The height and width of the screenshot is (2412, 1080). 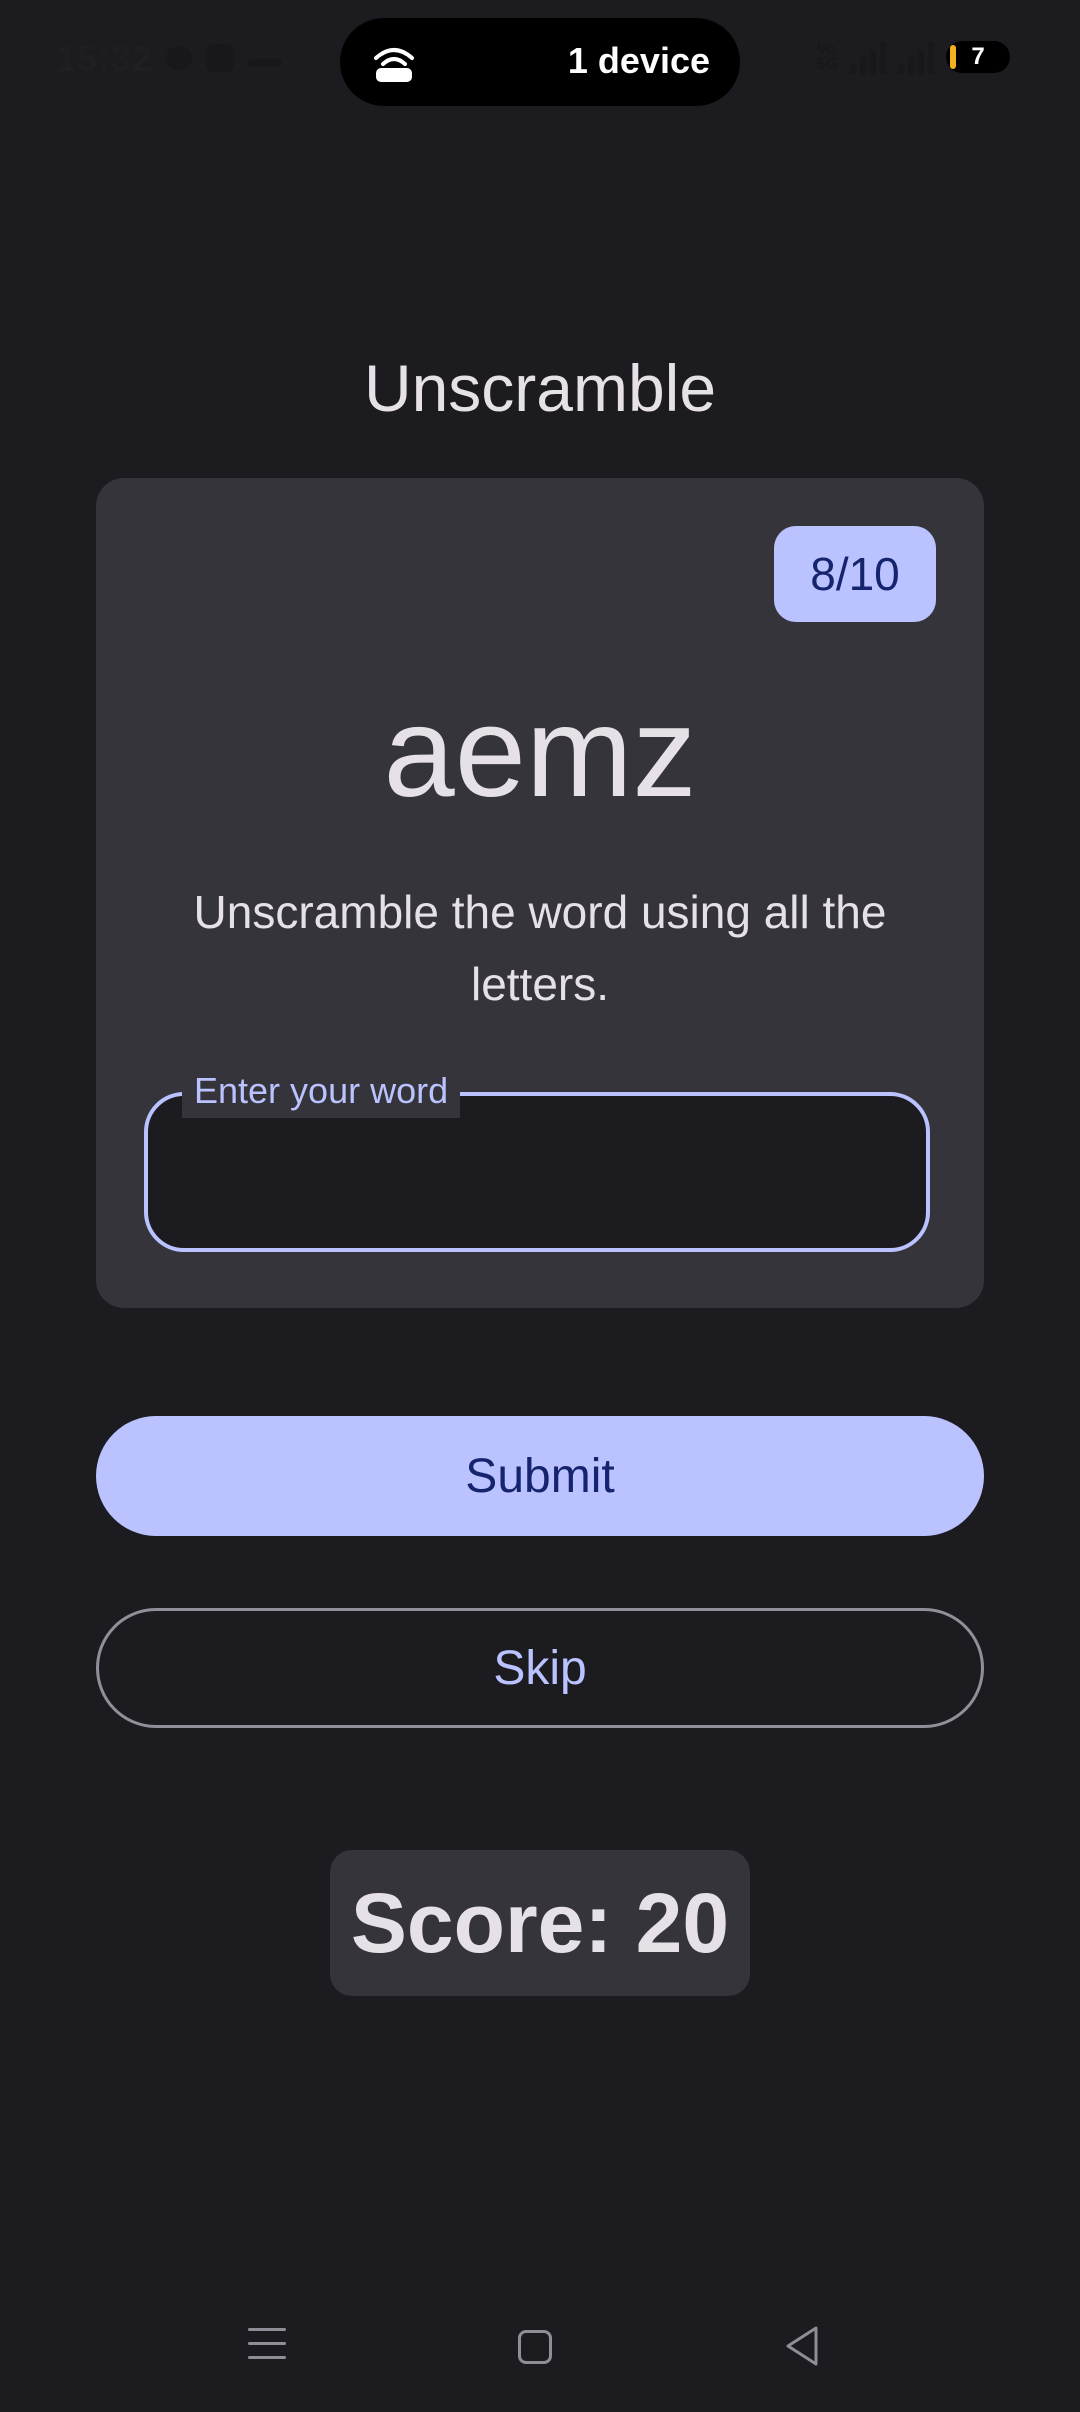 What do you see at coordinates (394, 65) in the screenshot?
I see `hotspot-icon` at bounding box center [394, 65].